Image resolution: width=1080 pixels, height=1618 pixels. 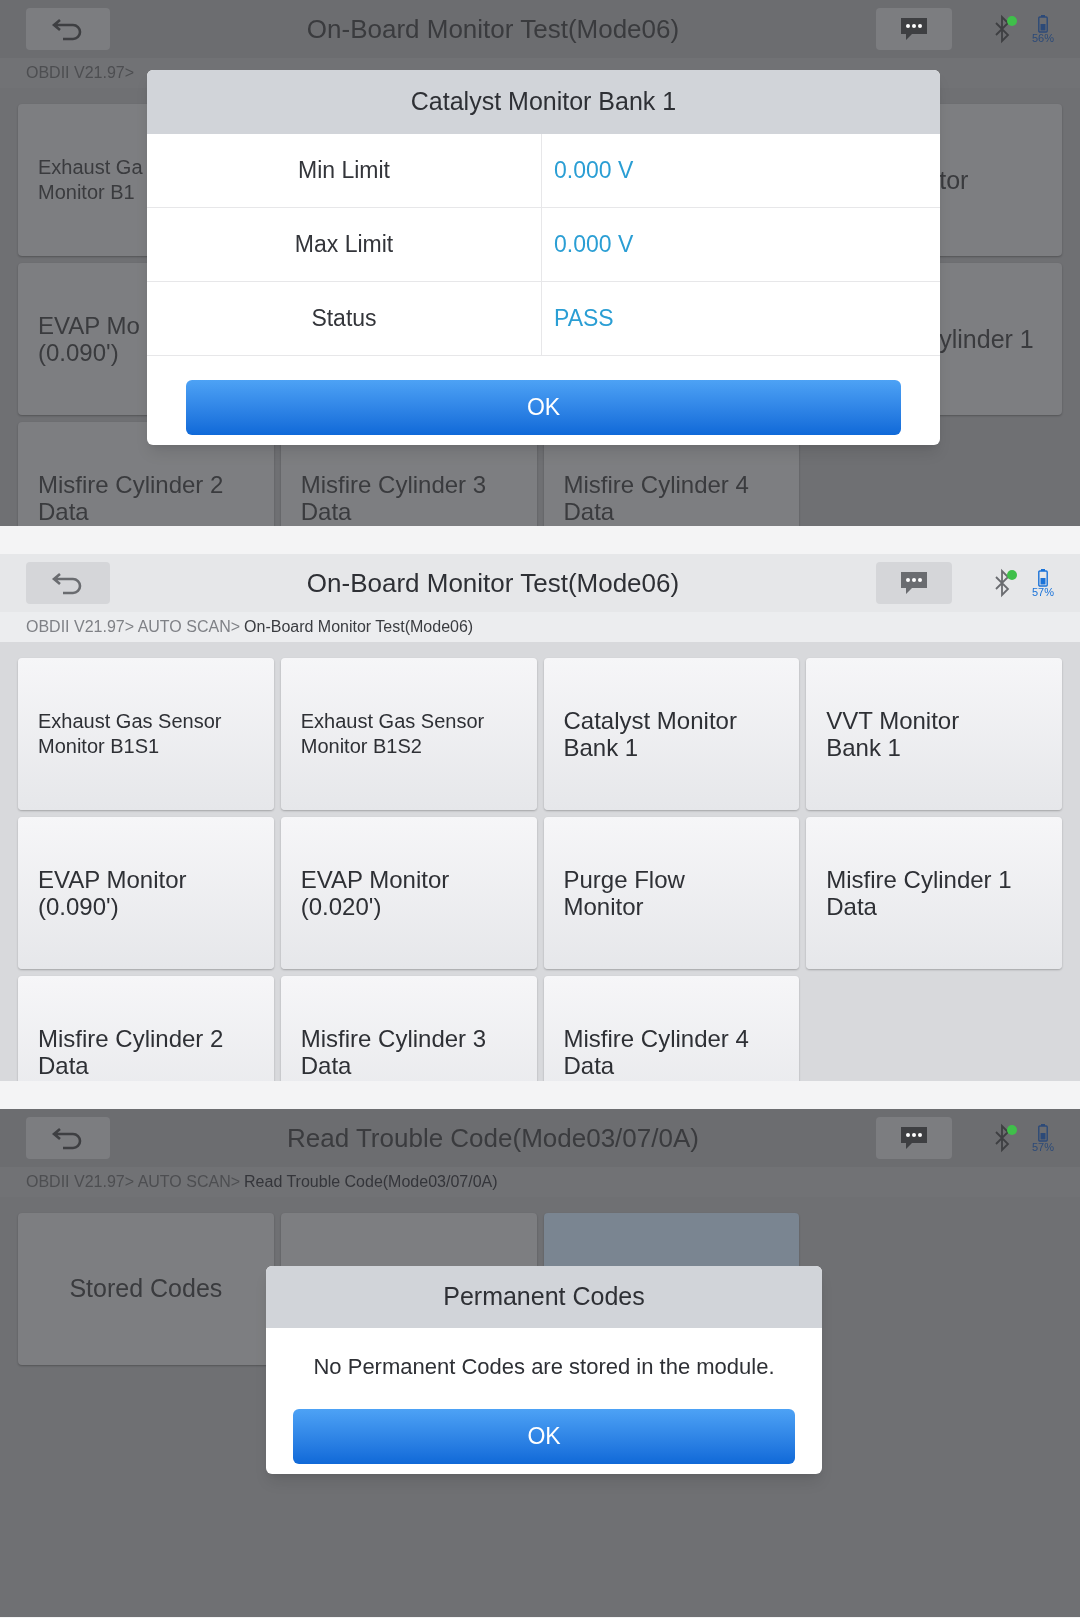 What do you see at coordinates (344, 244) in the screenshot?
I see `row-label: Max Limit` at bounding box center [344, 244].